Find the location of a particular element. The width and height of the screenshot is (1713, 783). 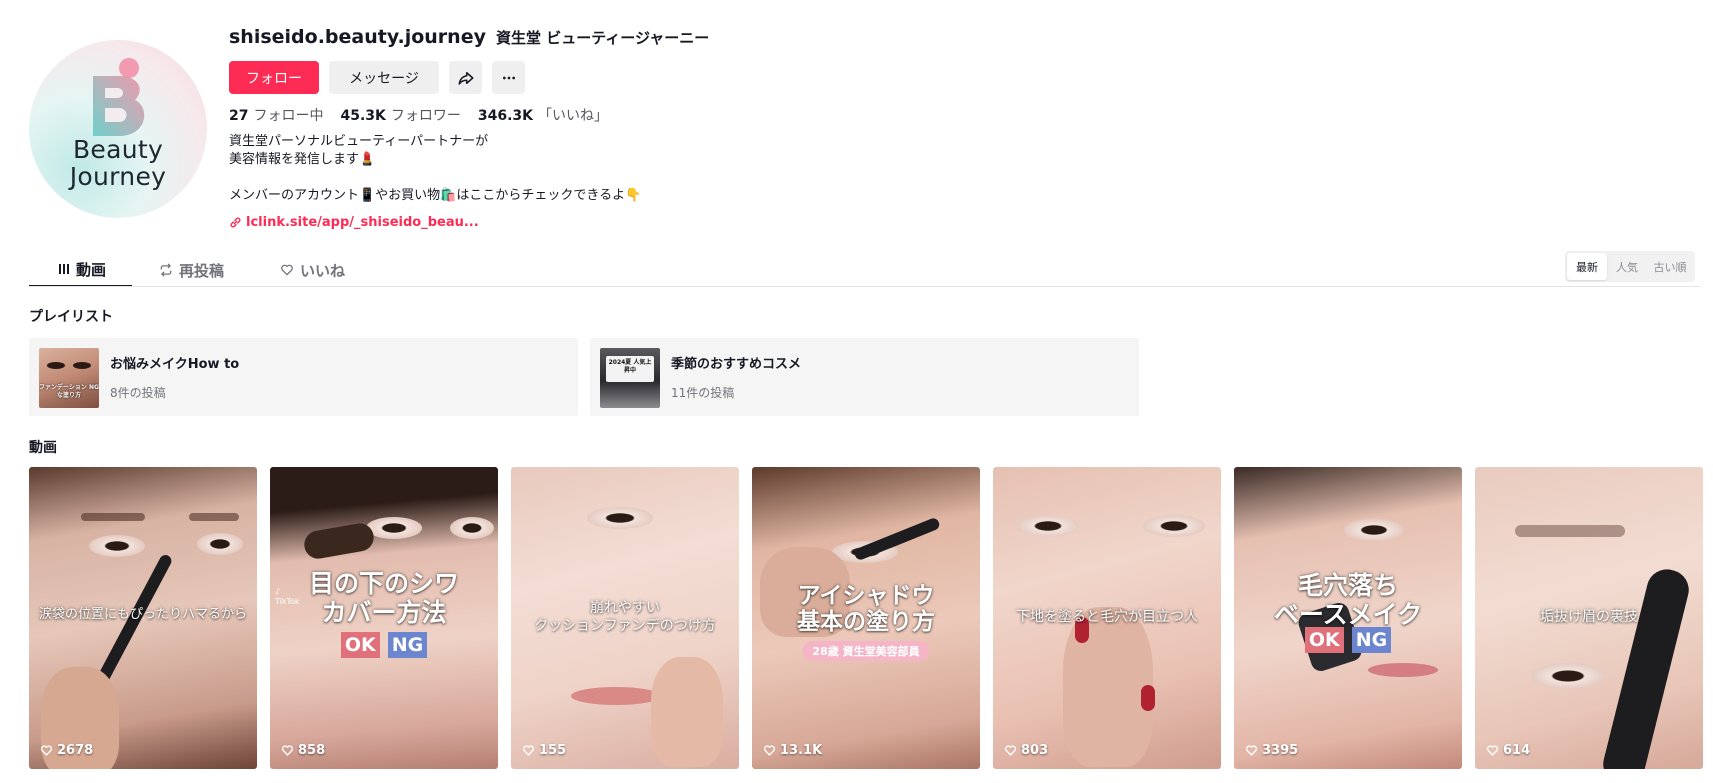

video-caption: 垢抜け眉の裏技 is located at coordinates (1589, 617).